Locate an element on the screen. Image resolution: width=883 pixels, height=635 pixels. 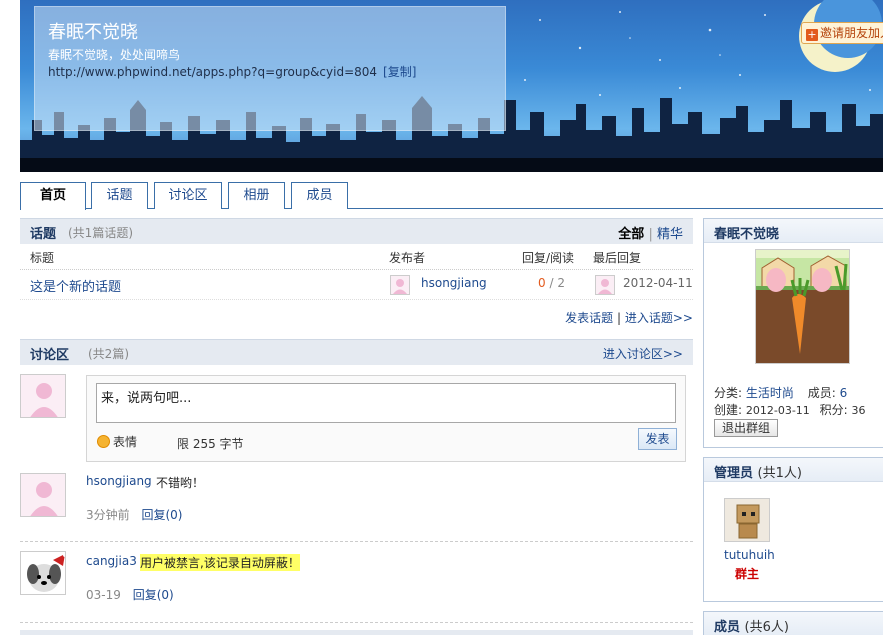
topics-count: (共1篇话题) is located at coordinates (100, 233).